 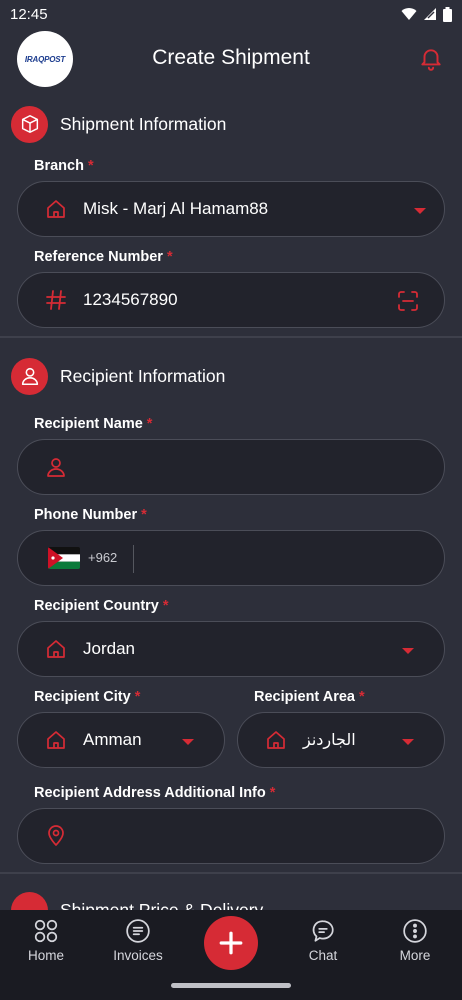 What do you see at coordinates (96, 606) in the screenshot?
I see `country-label-text: Recipient Country` at bounding box center [96, 606].